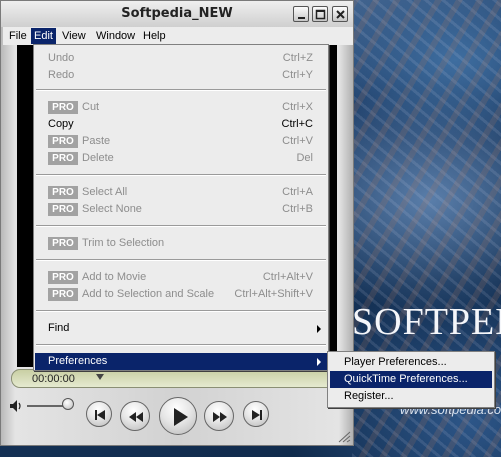  Describe the element at coordinates (181, 243) in the screenshot. I see `menu-item-trim-to-selection: PRO Trim to Selection` at that location.